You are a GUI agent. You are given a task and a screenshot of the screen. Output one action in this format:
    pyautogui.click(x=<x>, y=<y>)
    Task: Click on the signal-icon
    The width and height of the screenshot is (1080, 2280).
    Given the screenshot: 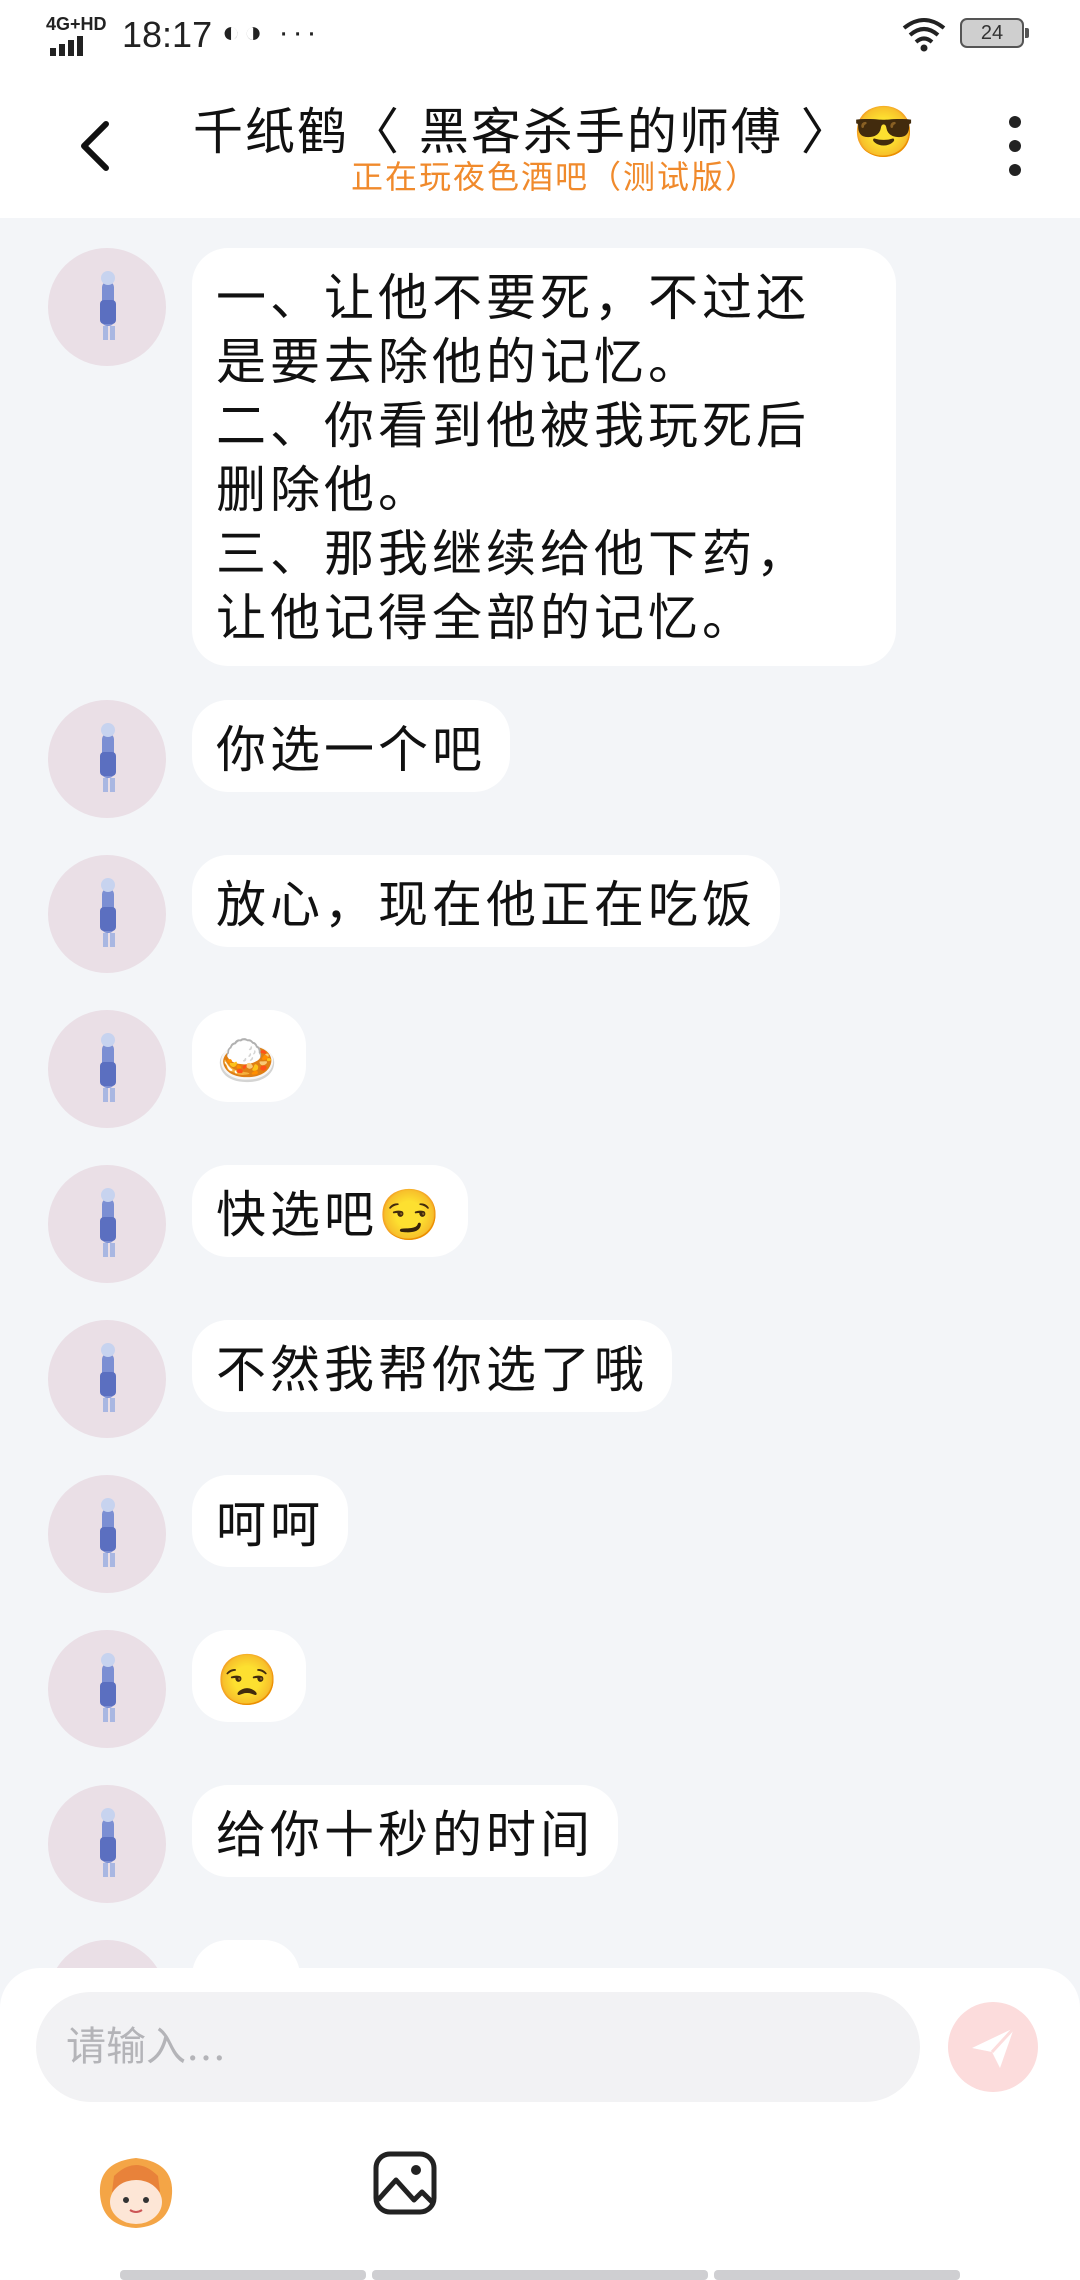 What is the action you would take?
    pyautogui.click(x=68, y=46)
    